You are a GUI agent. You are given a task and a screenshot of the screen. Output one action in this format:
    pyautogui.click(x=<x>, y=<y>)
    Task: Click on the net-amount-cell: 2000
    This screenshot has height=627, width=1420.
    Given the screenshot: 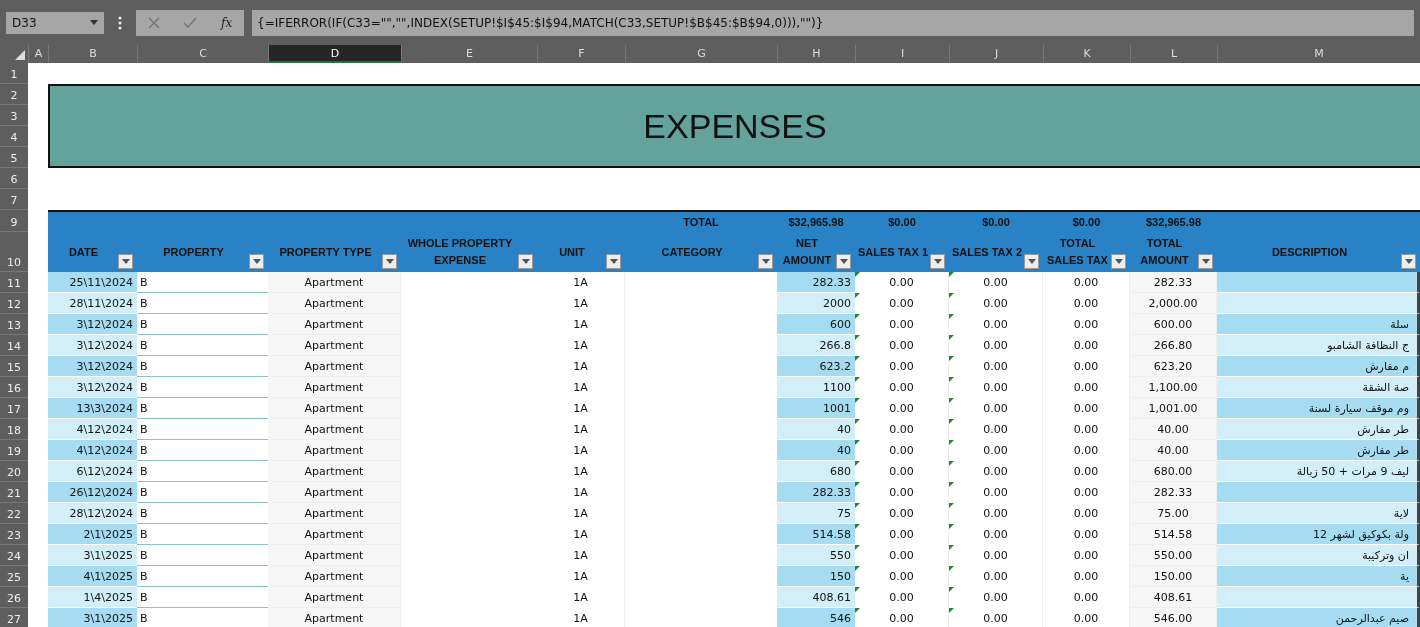 What is the action you would take?
    pyautogui.click(x=816, y=303)
    